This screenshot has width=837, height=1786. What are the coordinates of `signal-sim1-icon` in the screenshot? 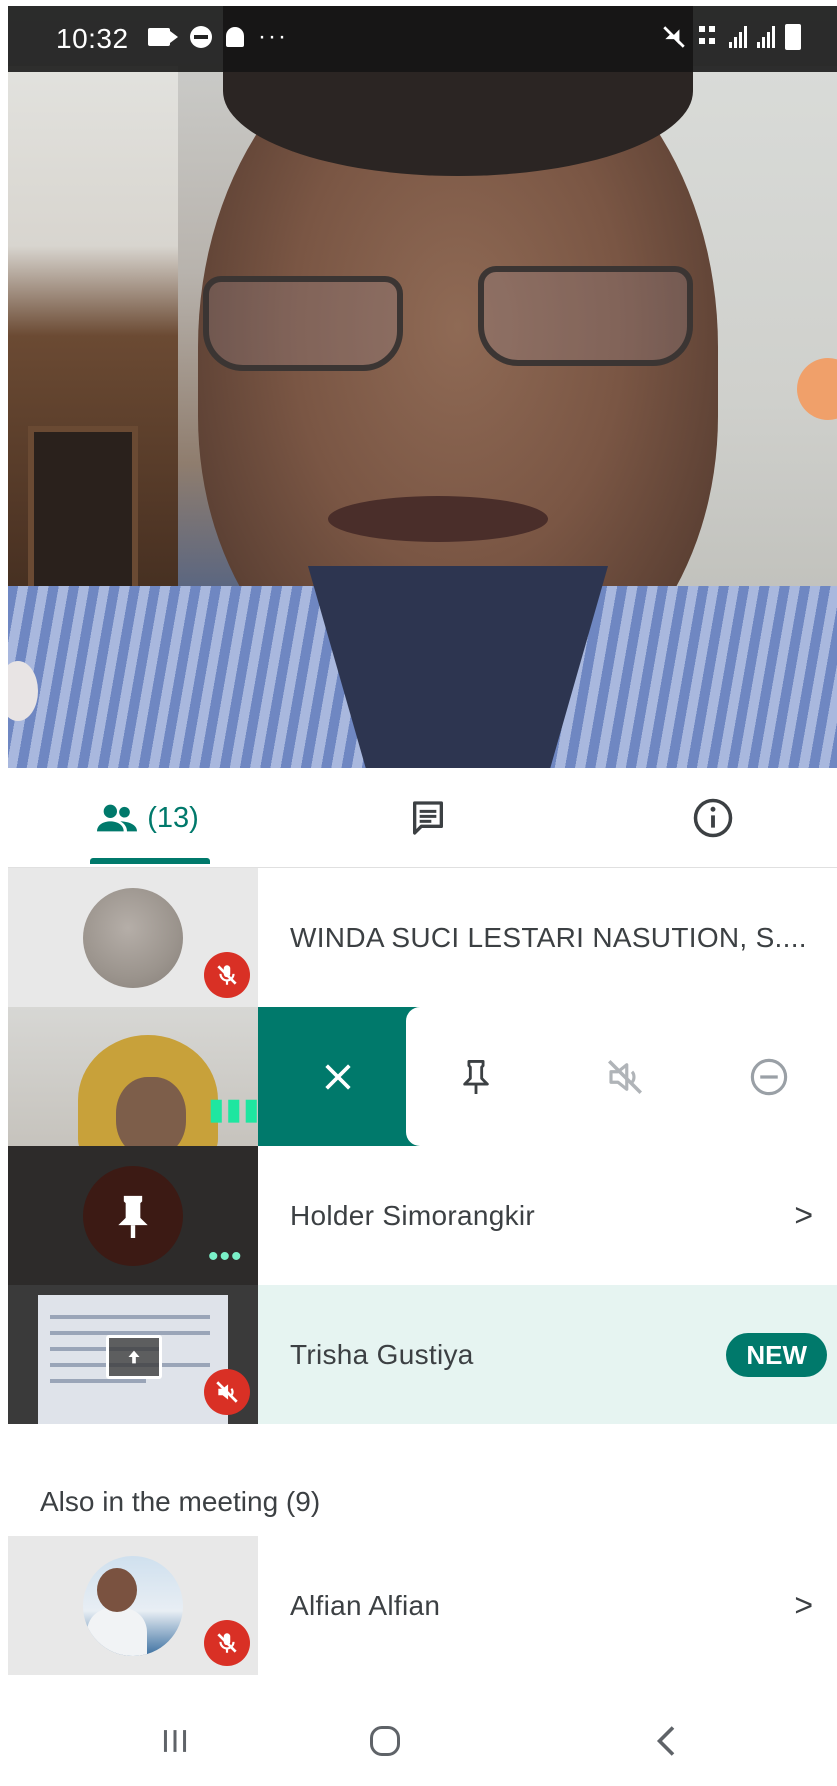 It's located at (738, 37).